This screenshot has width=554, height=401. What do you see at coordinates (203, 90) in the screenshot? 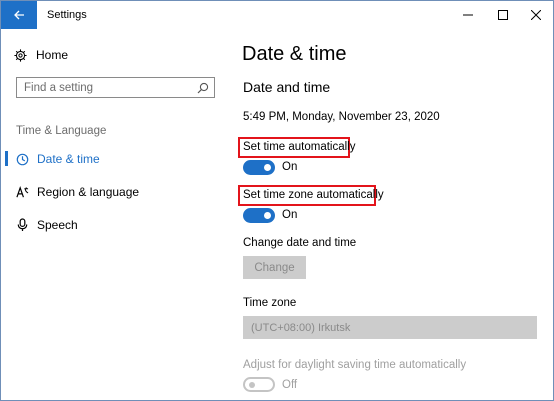
I see `search-icon` at bounding box center [203, 90].